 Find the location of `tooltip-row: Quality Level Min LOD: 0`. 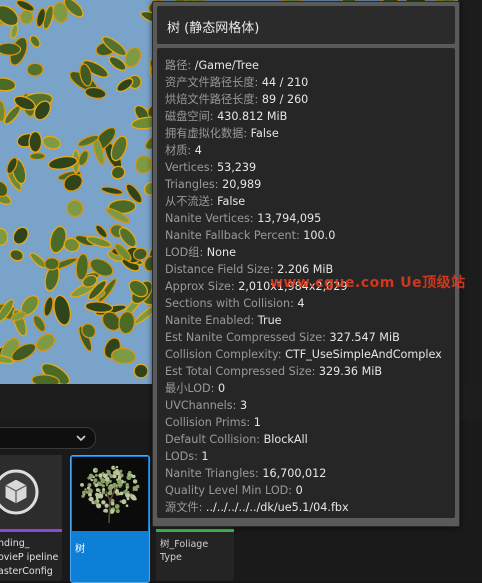

tooltip-row: Quality Level Min LOD: 0 is located at coordinates (303, 490).